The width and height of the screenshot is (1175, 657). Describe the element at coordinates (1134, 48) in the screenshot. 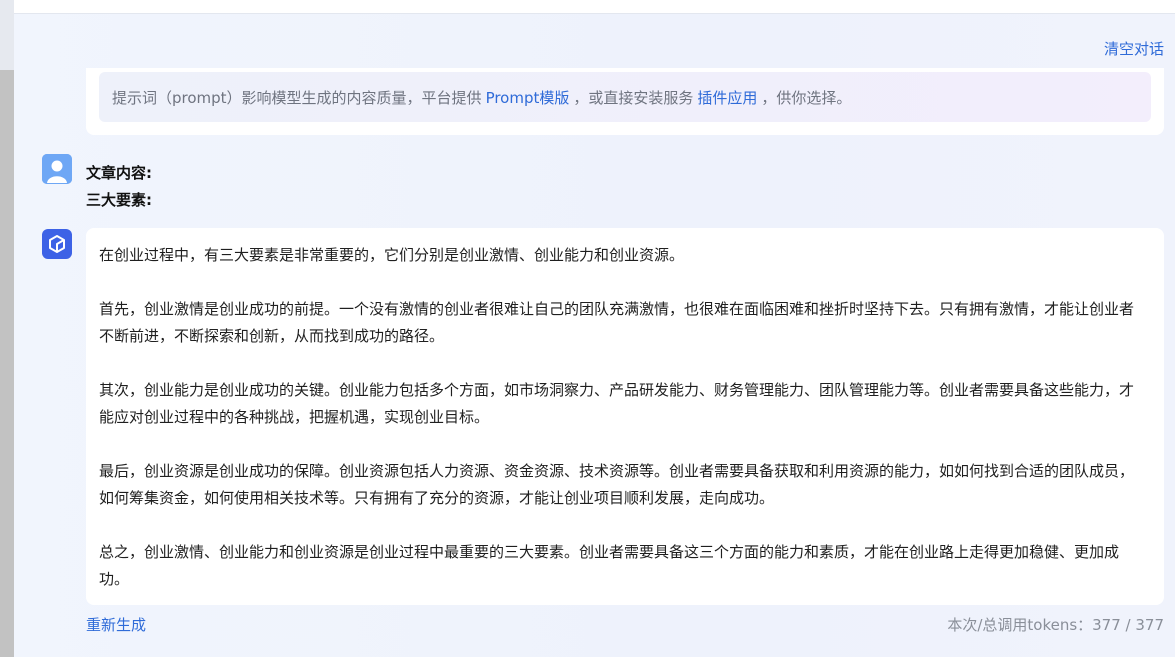

I see `clear-conversation-button: 清空对话` at that location.